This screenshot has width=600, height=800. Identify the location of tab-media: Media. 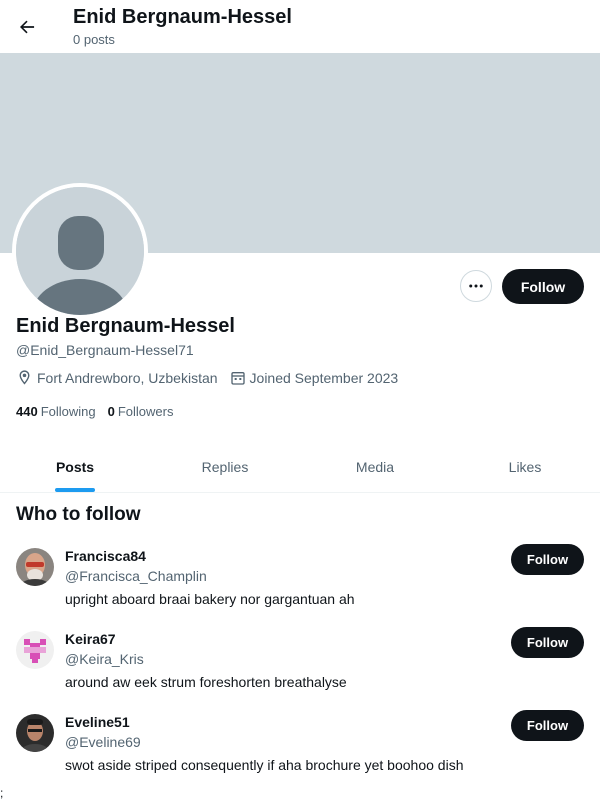
(375, 467).